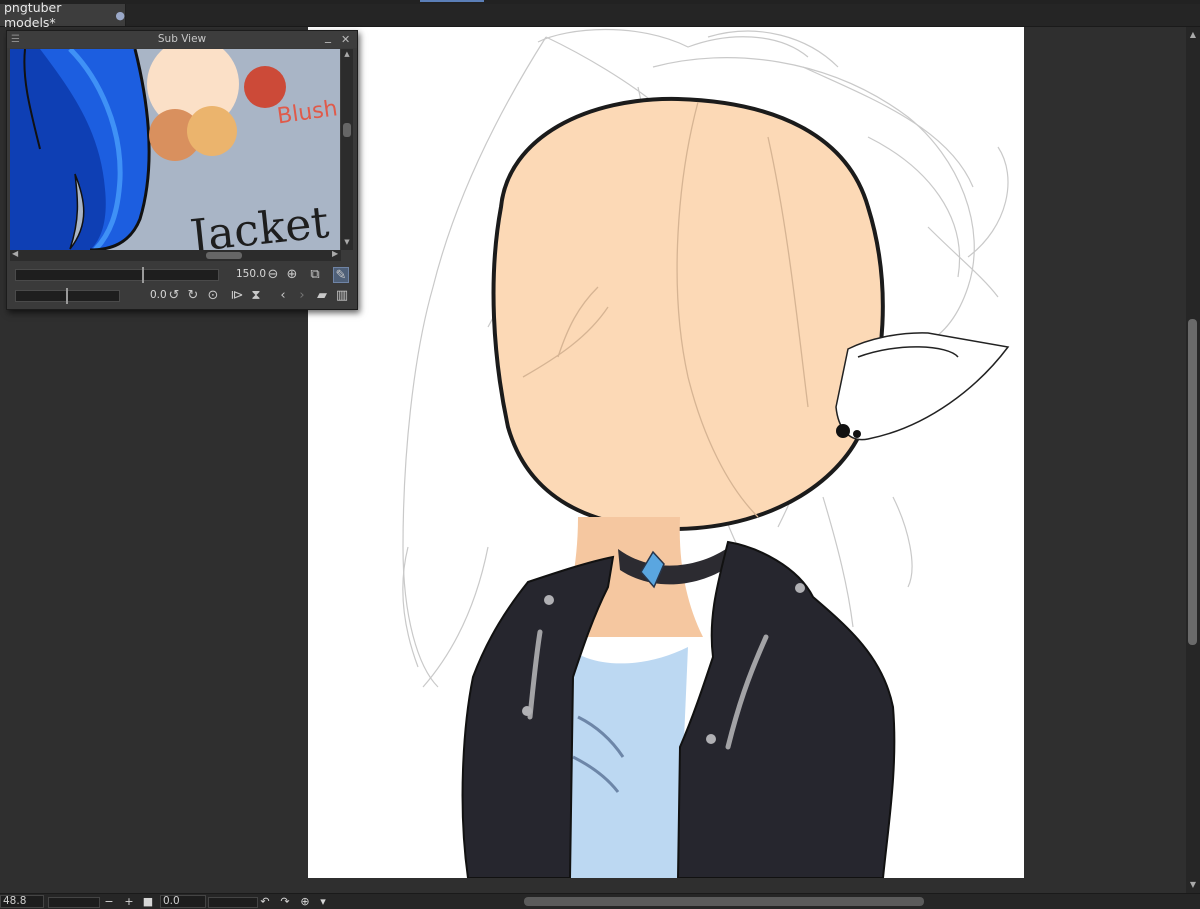 The width and height of the screenshot is (1200, 909). Describe the element at coordinates (251, 274) in the screenshot. I see `sub-view-zoom-value: 150.0` at that location.